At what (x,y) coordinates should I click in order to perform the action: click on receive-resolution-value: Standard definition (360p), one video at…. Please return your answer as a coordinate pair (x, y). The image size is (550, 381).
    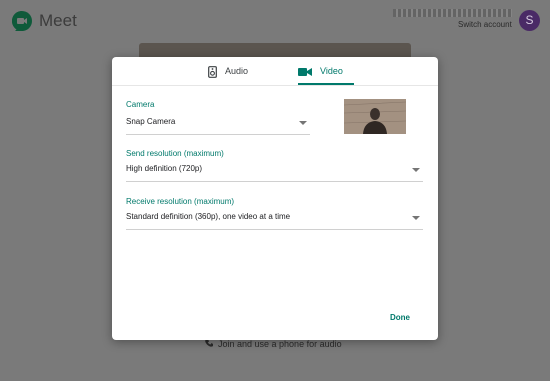
    Looking at the image, I should click on (208, 216).